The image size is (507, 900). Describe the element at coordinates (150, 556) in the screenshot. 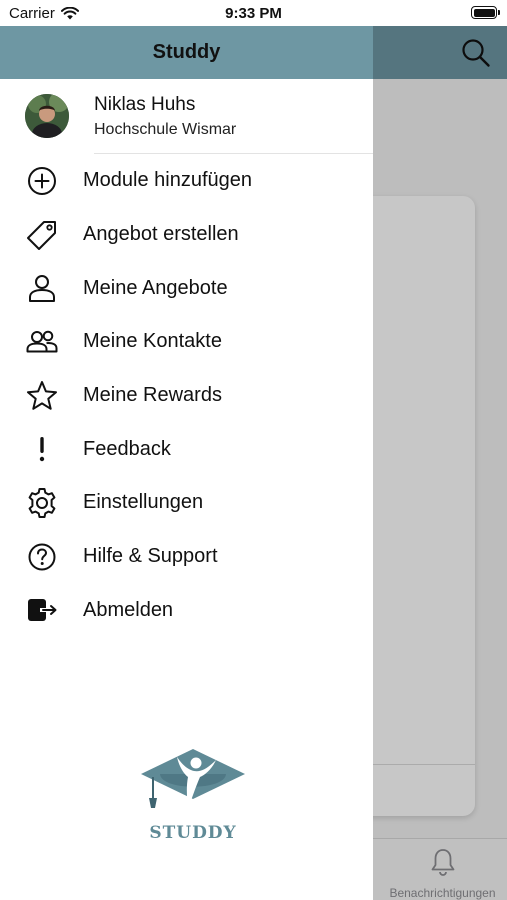

I see `menu-label: Hilfe & Support` at that location.